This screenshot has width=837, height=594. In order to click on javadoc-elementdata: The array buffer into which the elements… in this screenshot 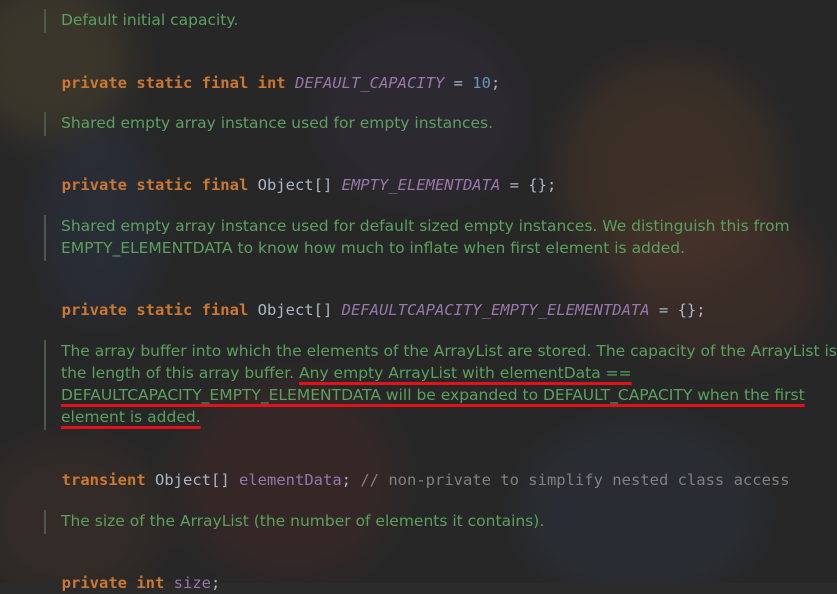, I will do `click(440, 385)`.